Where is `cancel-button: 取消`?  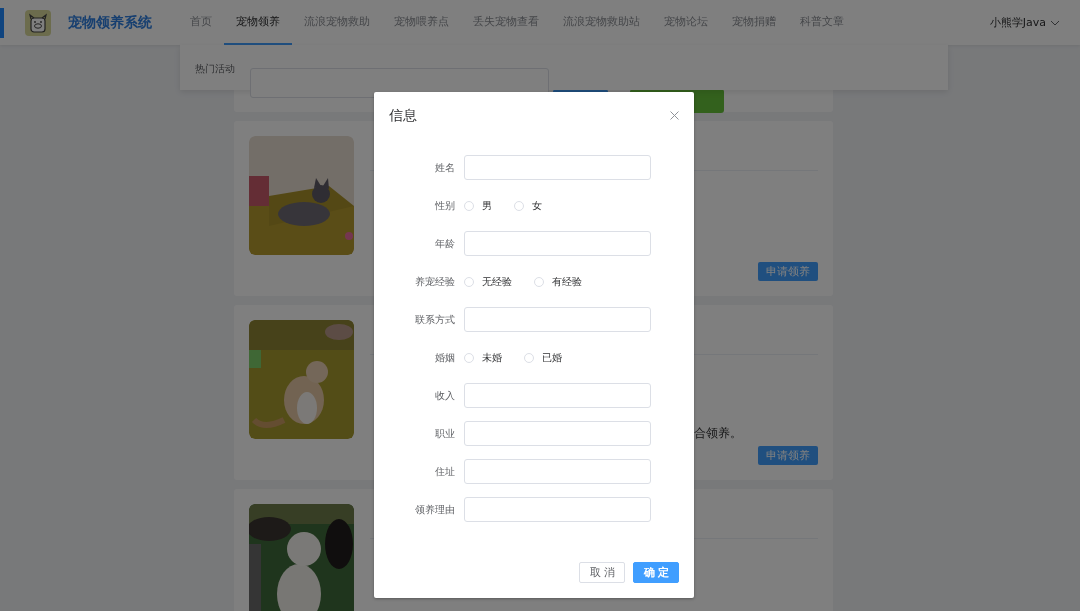 cancel-button: 取消 is located at coordinates (602, 572).